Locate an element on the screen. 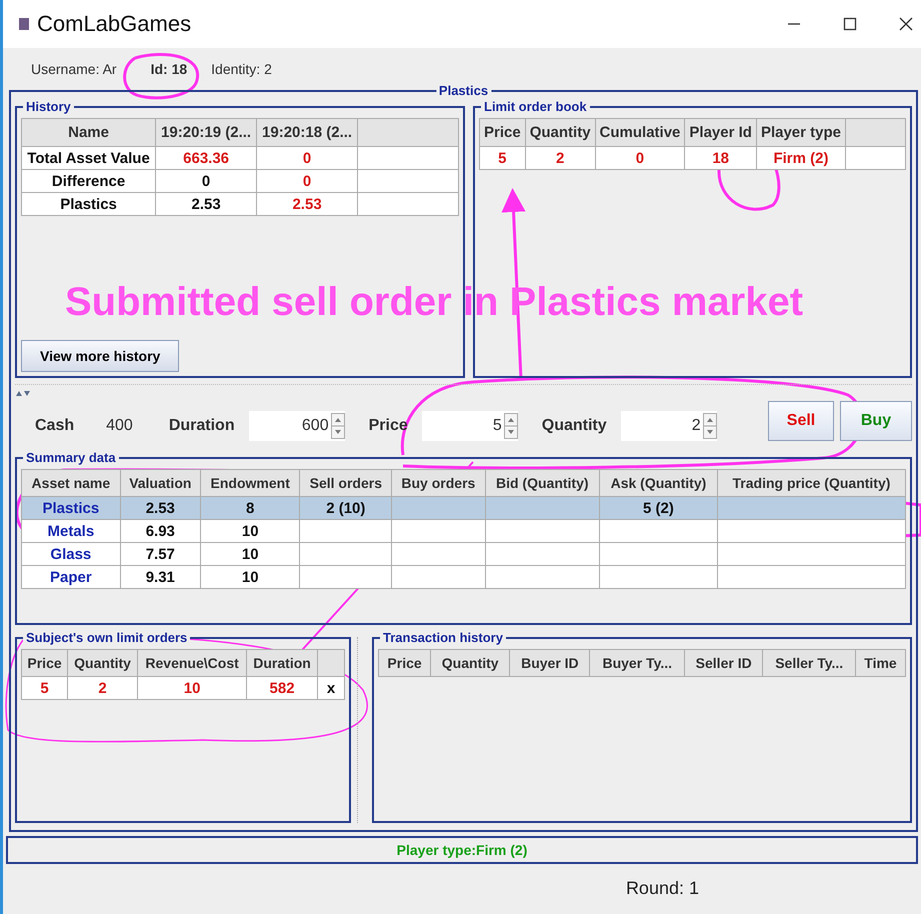  table-cell: Glass is located at coordinates (71, 554).